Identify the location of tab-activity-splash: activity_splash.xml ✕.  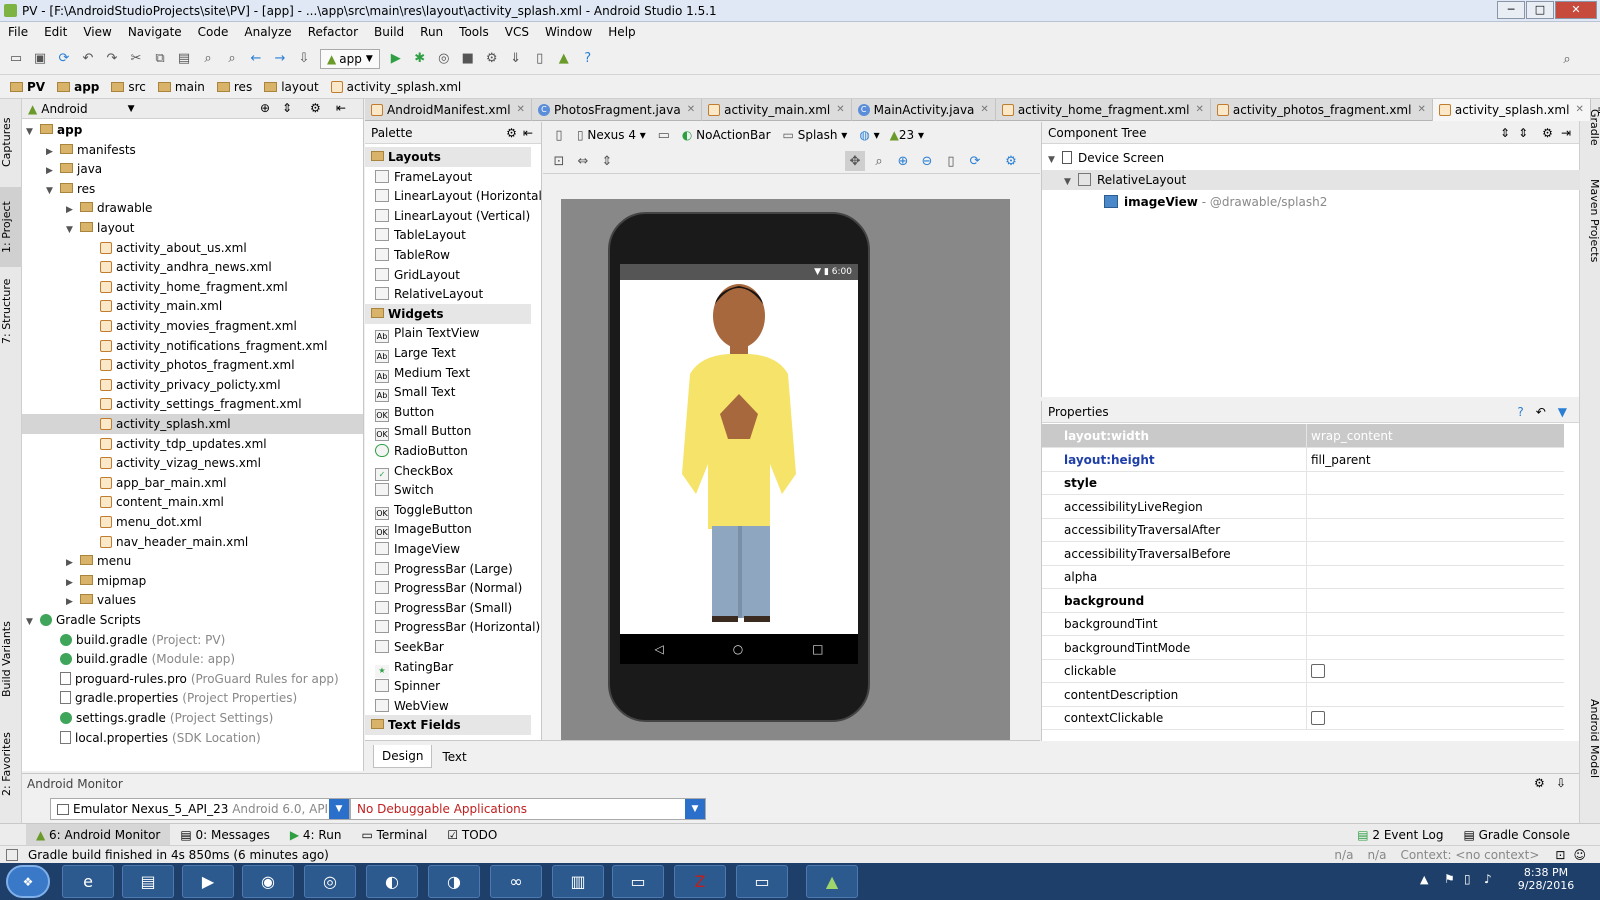
(1511, 109).